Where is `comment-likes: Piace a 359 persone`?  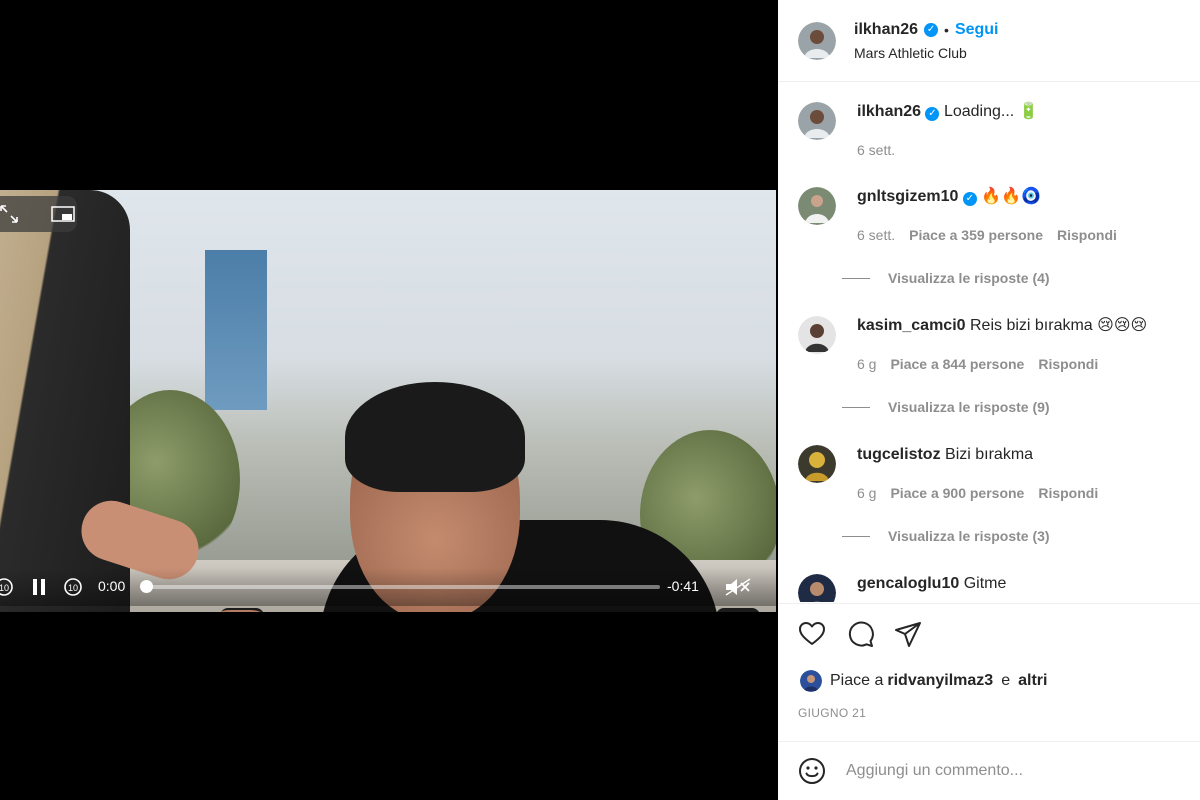
comment-likes: Piace a 359 persone is located at coordinates (976, 235).